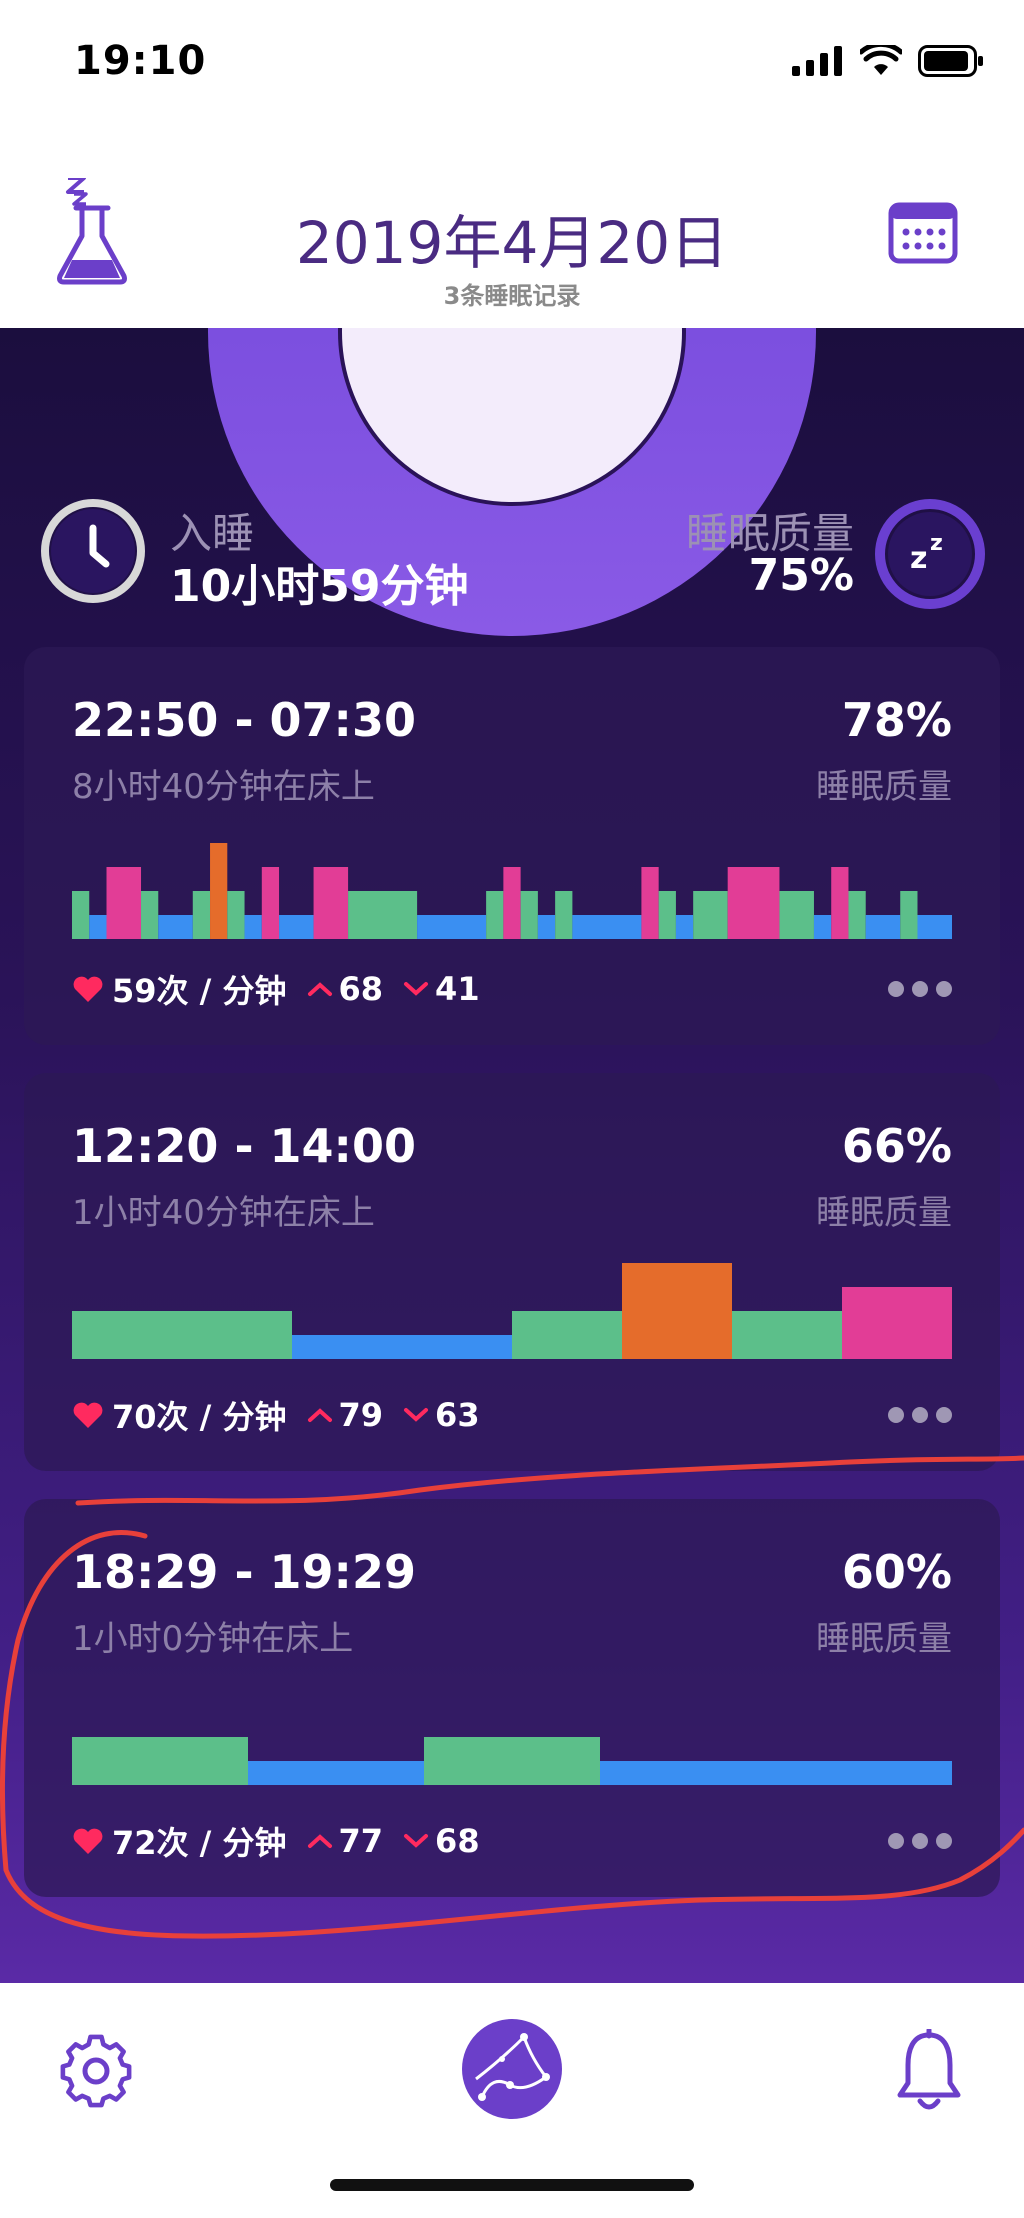 The image size is (1024, 2218). What do you see at coordinates (817, 61) in the screenshot?
I see `cellular-signal-icon` at bounding box center [817, 61].